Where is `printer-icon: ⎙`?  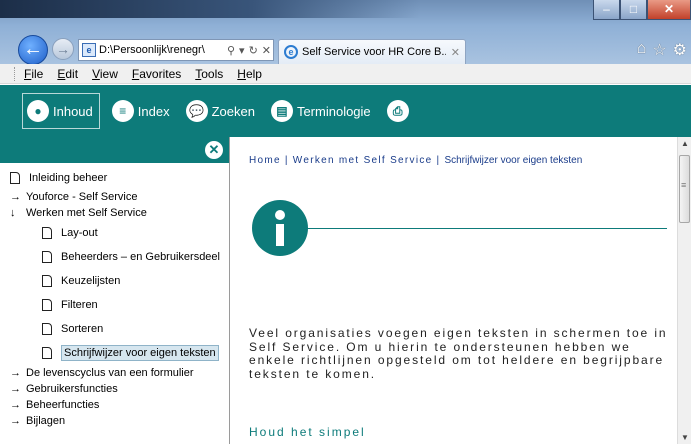
printer-icon: ⎙ is located at coordinates (397, 111).